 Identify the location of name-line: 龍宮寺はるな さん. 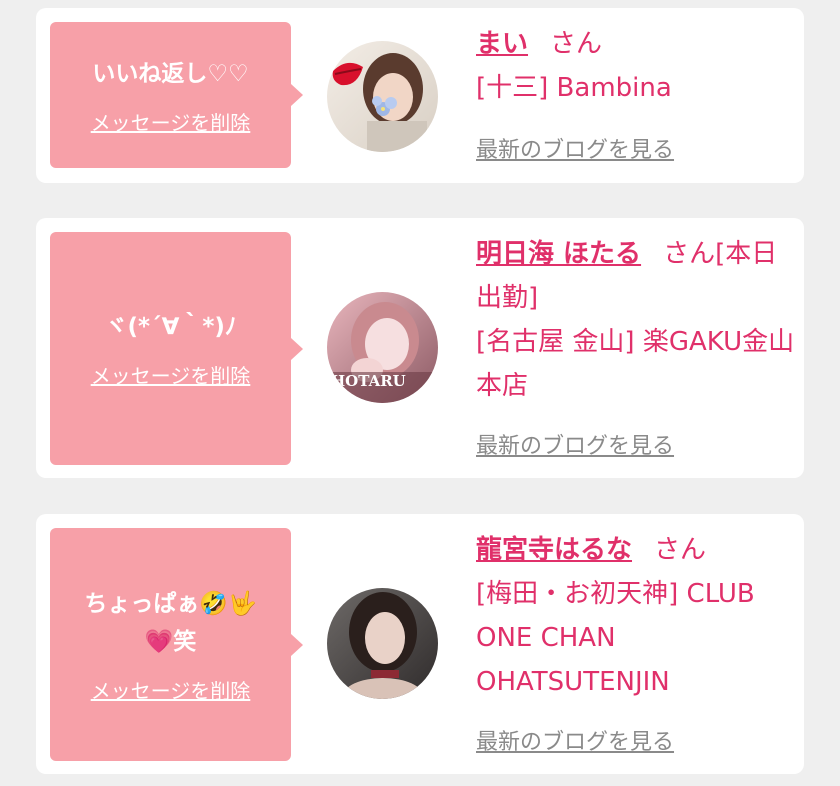
(636, 550).